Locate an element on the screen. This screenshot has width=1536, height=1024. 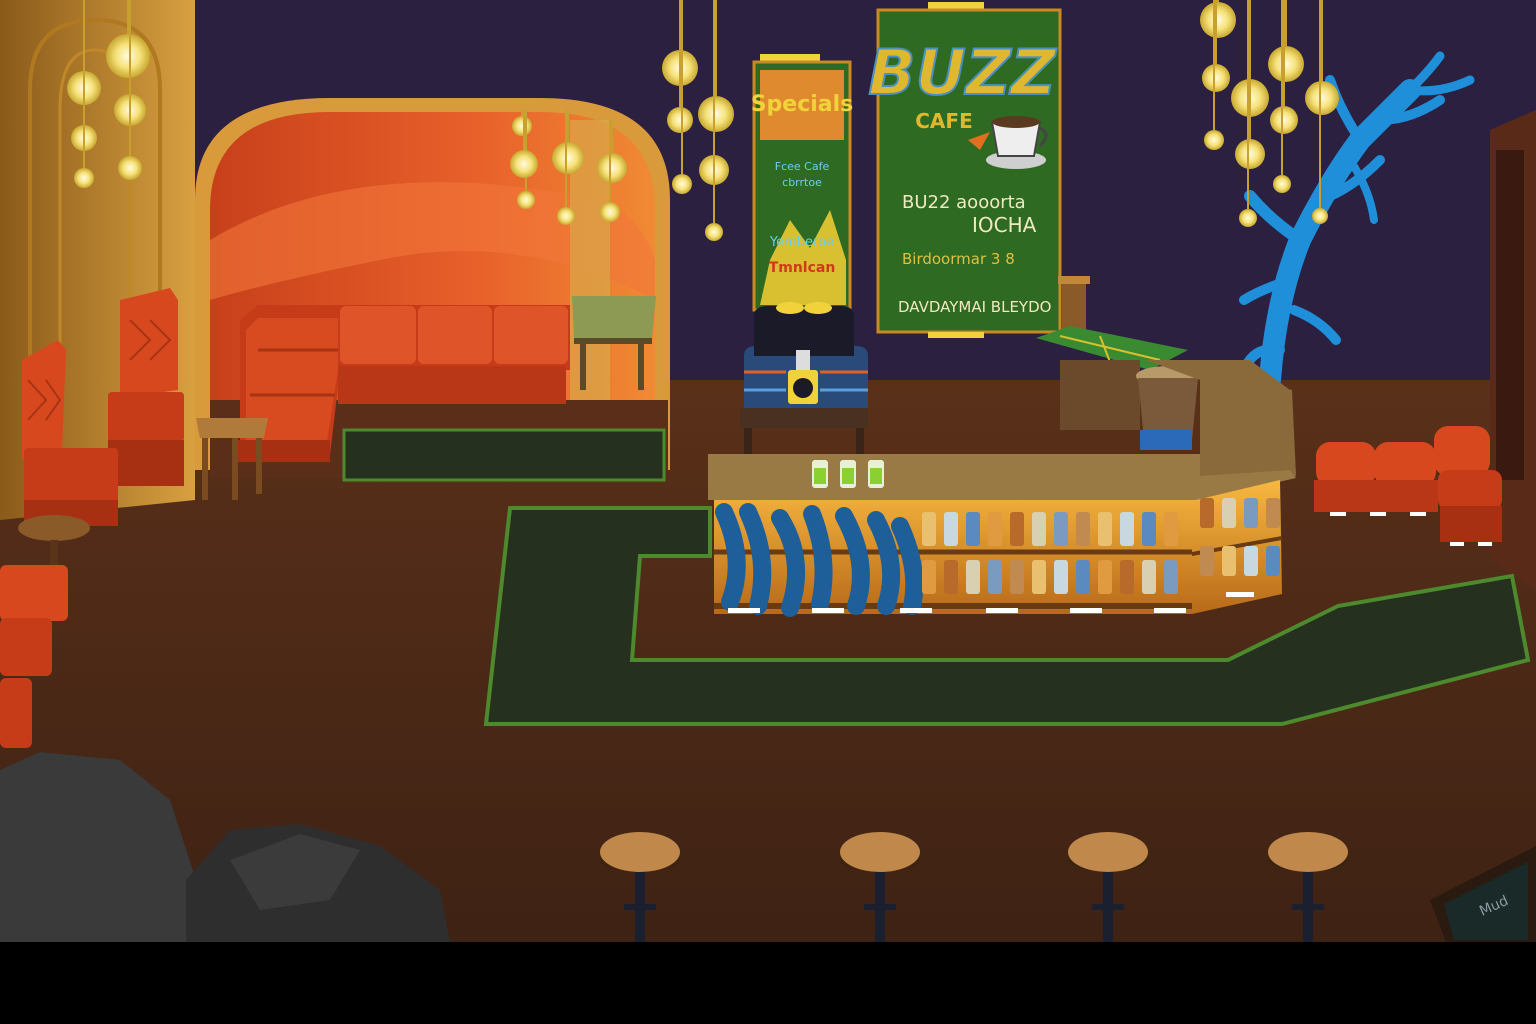
specials-scribble-2: cbrrtoe is located at coordinates (802, 182).